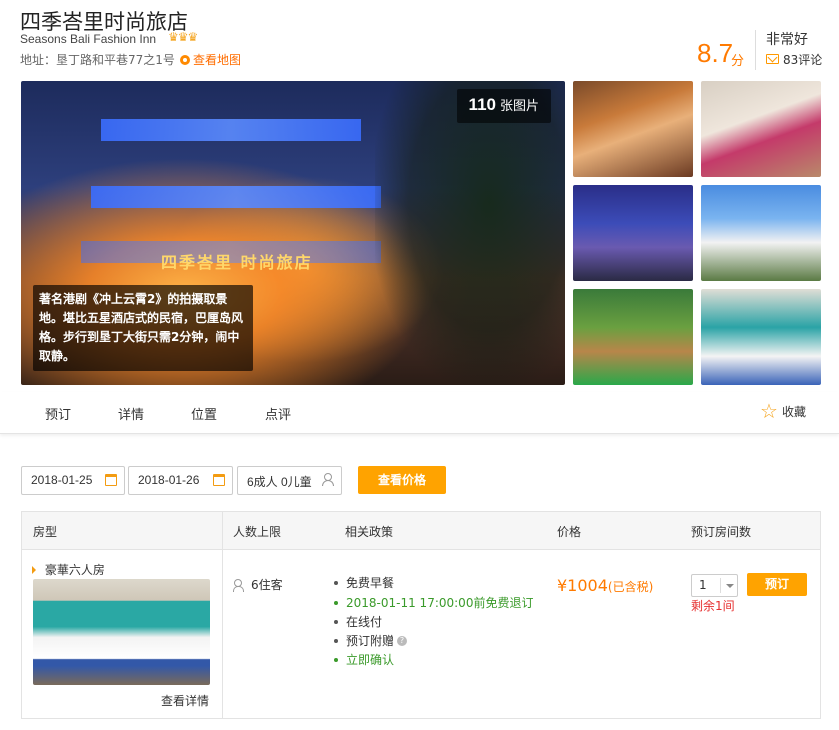 The width and height of the screenshot is (839, 730). Describe the element at coordinates (440, 603) in the screenshot. I see `policy-label: 2018-01-11 17:00:00前免费退订` at that location.